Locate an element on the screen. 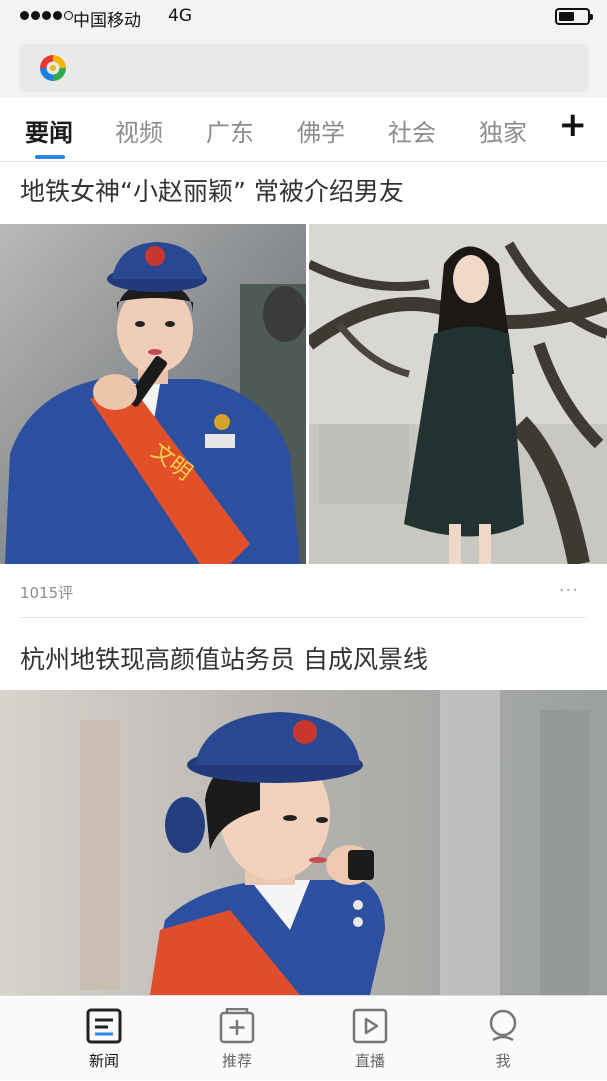  signal-strength-icon is located at coordinates (46, 15).